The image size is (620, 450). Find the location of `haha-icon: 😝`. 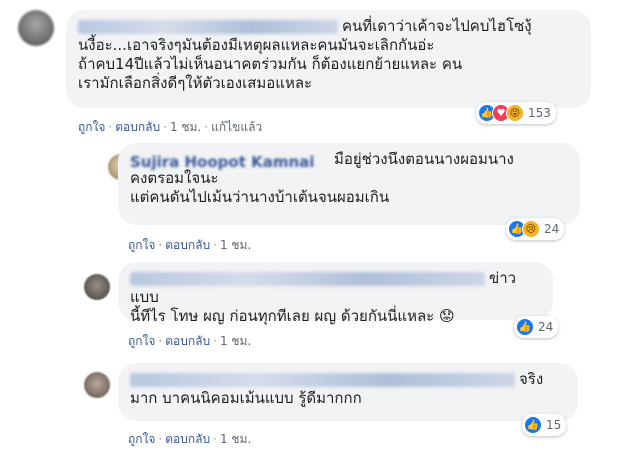

haha-icon: 😝 is located at coordinates (515, 113).